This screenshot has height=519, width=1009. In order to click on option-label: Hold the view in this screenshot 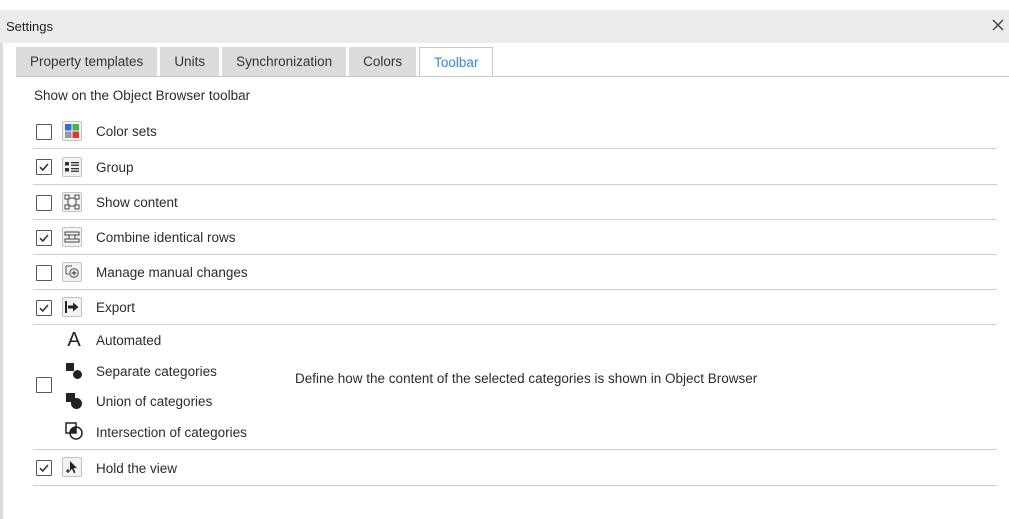, I will do `click(137, 468)`.